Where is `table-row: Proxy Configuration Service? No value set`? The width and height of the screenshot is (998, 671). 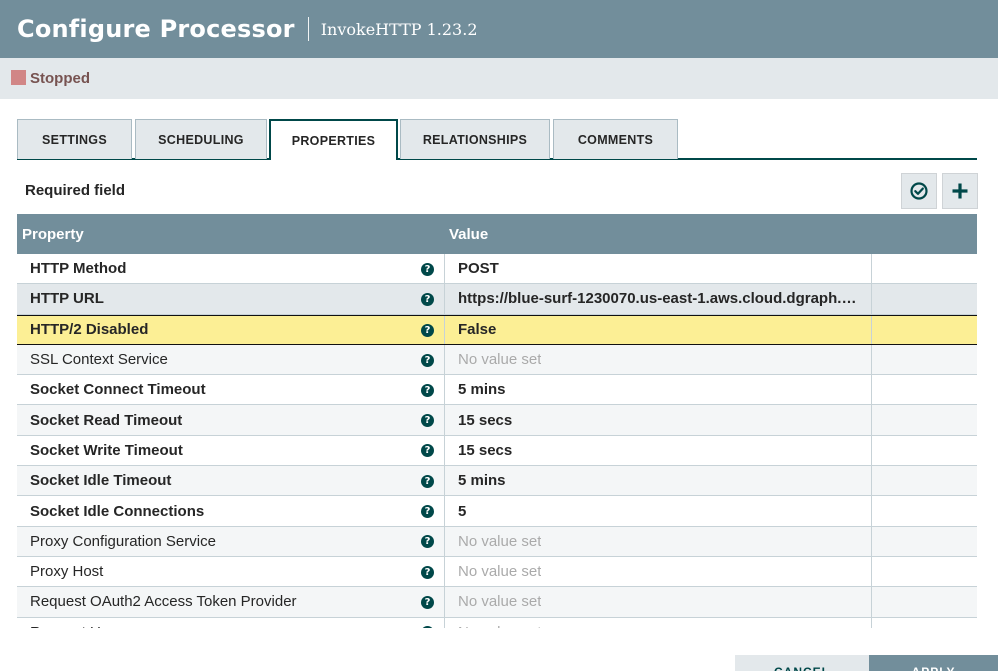 table-row: Proxy Configuration Service? No value set is located at coordinates (497, 541).